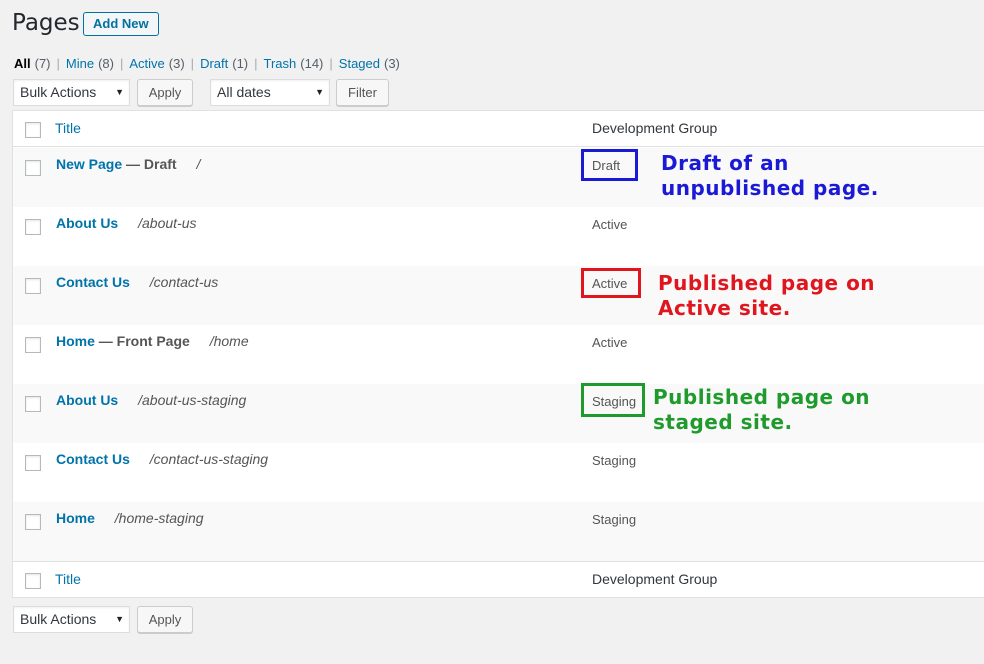 The image size is (984, 664). What do you see at coordinates (68, 579) in the screenshot?
I see `column-title-footer: Title` at bounding box center [68, 579].